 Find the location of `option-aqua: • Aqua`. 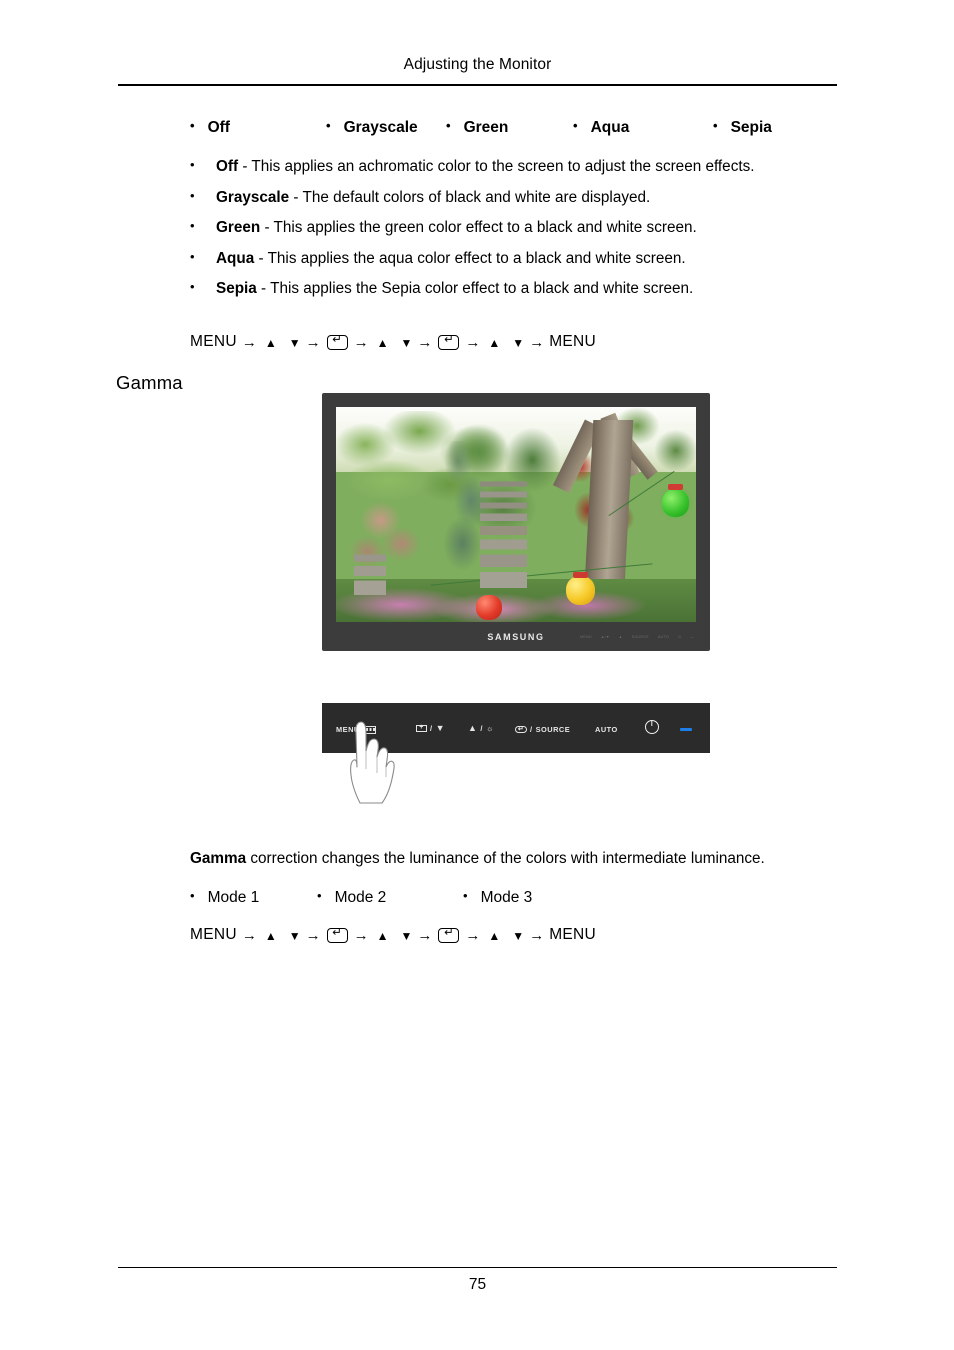

option-aqua: • Aqua is located at coordinates (643, 128).